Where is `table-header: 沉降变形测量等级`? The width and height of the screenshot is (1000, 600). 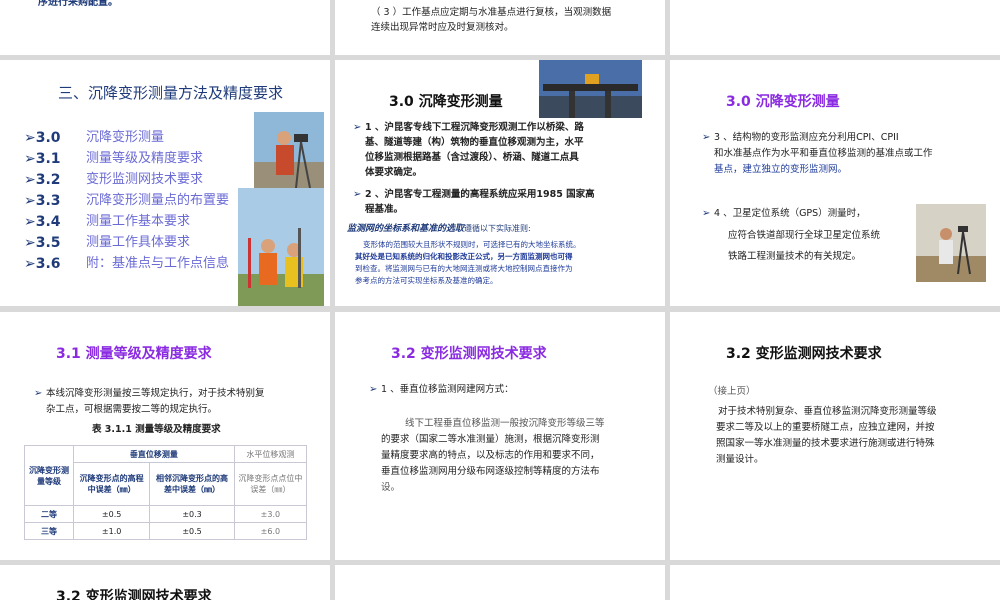 table-header: 沉降变形测量等级 is located at coordinates (49, 475).